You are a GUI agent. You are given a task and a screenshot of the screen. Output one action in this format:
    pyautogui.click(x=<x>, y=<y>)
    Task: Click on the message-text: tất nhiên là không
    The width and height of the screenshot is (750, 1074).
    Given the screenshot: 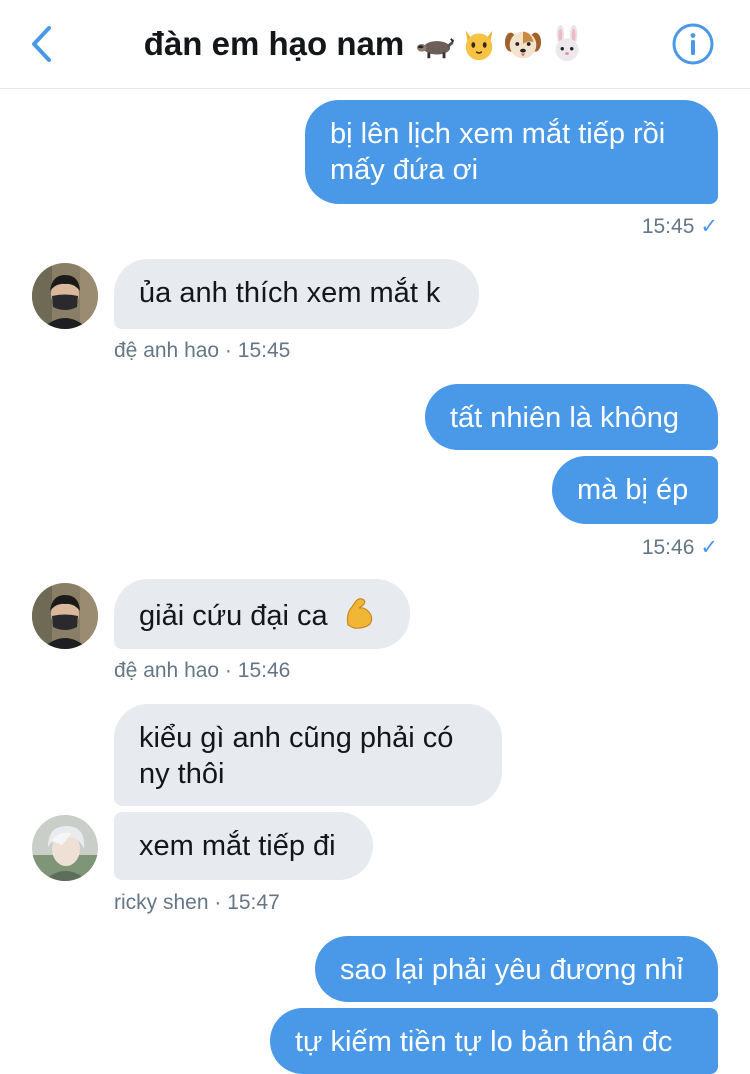 What is the action you would take?
    pyautogui.click(x=564, y=418)
    